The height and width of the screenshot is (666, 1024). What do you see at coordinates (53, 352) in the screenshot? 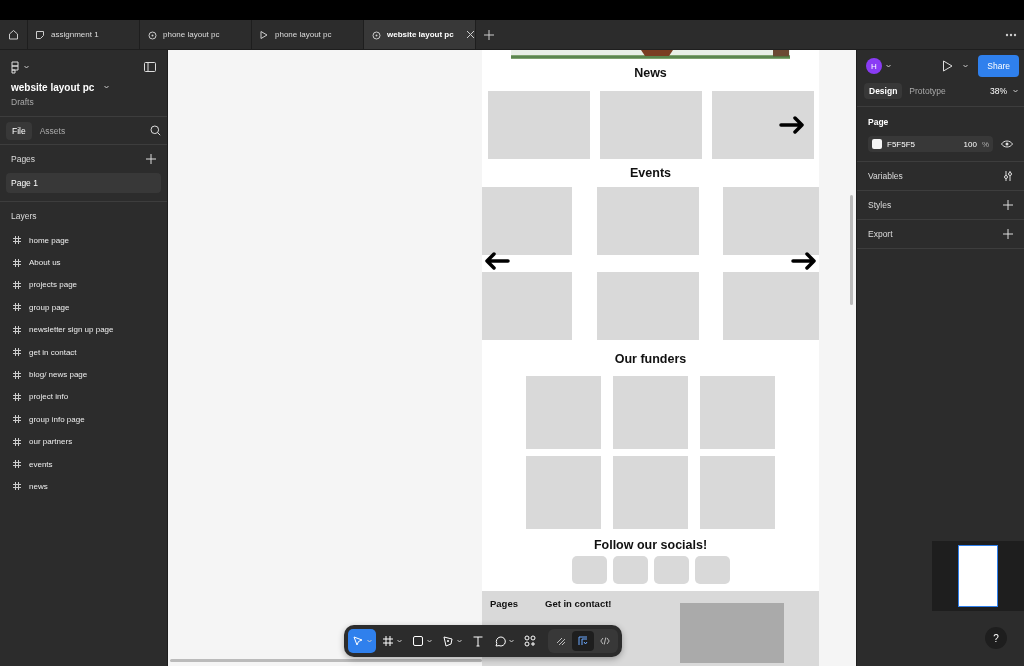
I see `layer-item: get in contact` at bounding box center [53, 352].